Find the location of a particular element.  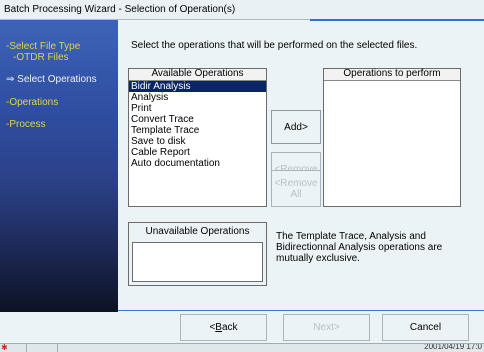

unavailable-operations-group: Unavailable Operations is located at coordinates (197, 254).